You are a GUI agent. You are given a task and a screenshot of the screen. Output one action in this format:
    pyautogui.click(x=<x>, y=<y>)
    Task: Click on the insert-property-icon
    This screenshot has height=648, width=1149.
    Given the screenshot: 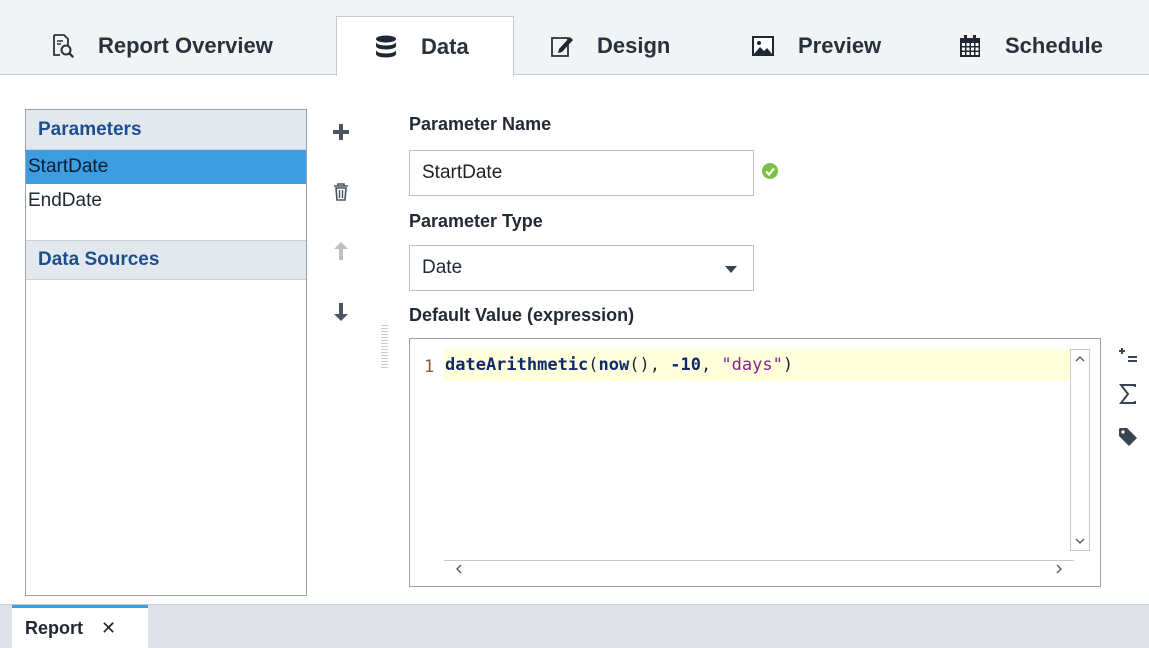 What is the action you would take?
    pyautogui.click(x=1128, y=358)
    